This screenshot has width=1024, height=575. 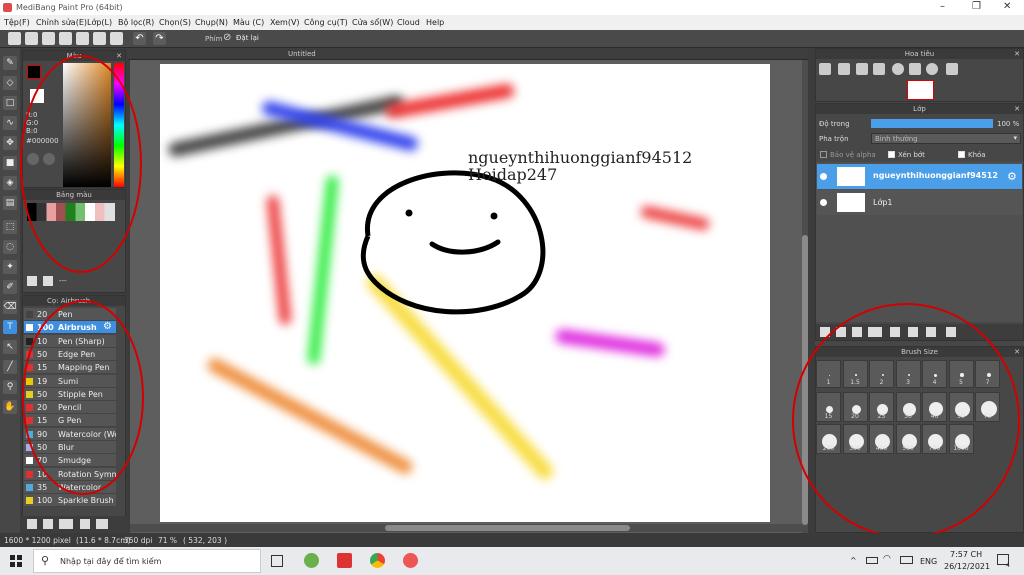 I want to click on menu-layer: Lớp(L), so click(x=99, y=22).